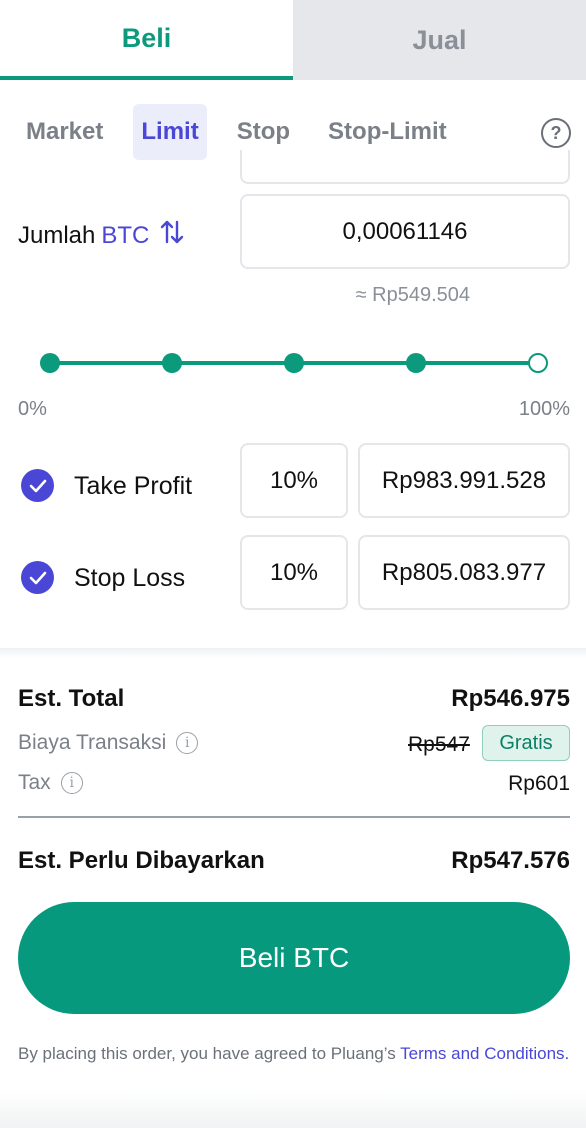  What do you see at coordinates (130, 578) in the screenshot?
I see `stop-loss-label: Stop Loss` at bounding box center [130, 578].